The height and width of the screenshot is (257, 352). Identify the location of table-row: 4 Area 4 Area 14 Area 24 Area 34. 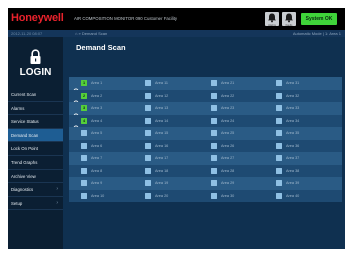
(205, 122).